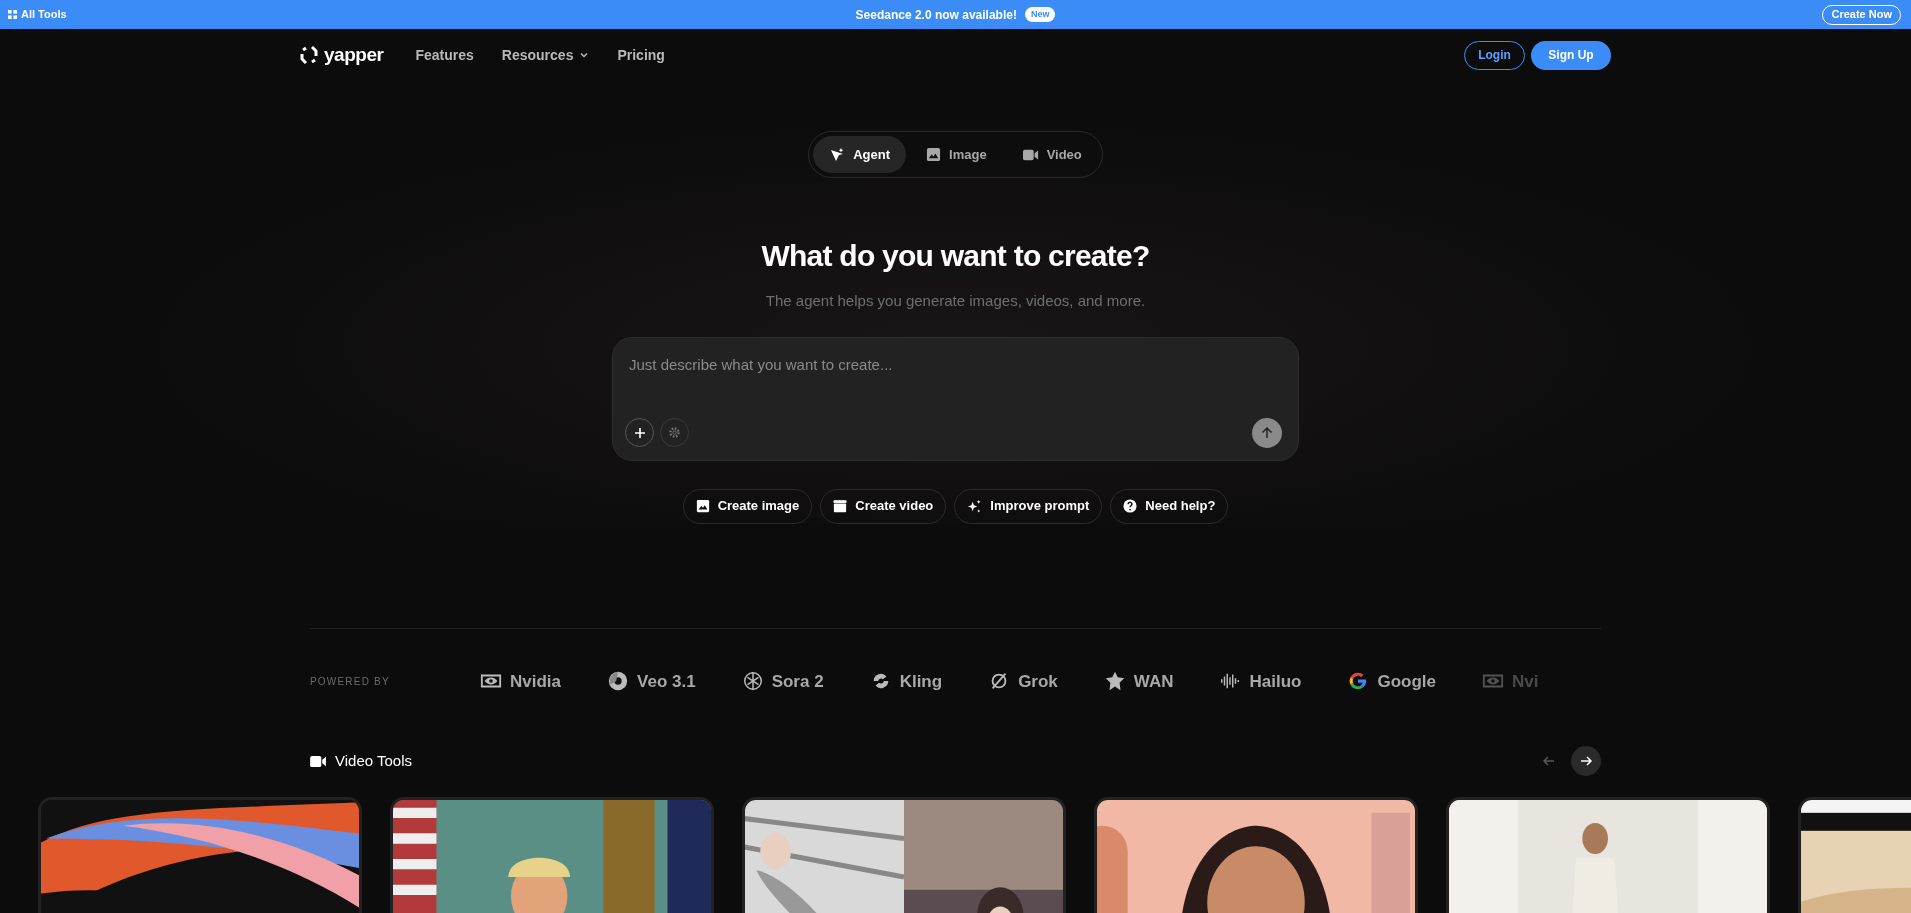 Image resolution: width=1911 pixels, height=913 pixels. What do you see at coordinates (354, 54) in the screenshot?
I see `logo-text: yapper` at bounding box center [354, 54].